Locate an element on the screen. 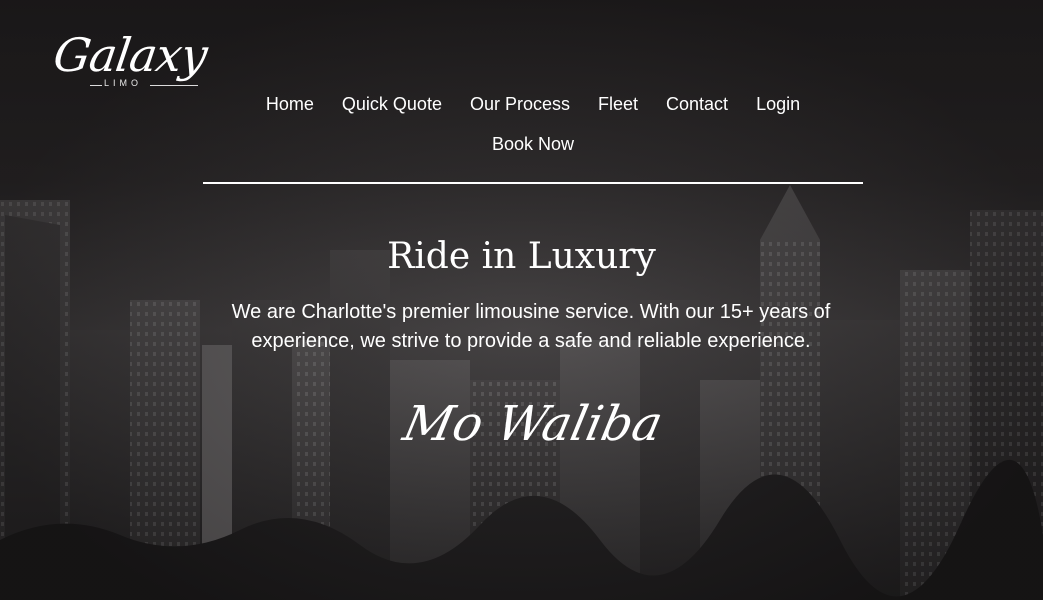 Image resolution: width=1043 pixels, height=600 pixels. nav-item-contact: Contact is located at coordinates (697, 104).